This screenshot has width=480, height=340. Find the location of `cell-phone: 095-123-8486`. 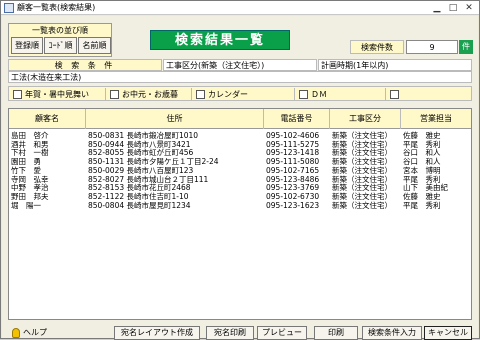

cell-phone: 095-123-8486 is located at coordinates (293, 179).